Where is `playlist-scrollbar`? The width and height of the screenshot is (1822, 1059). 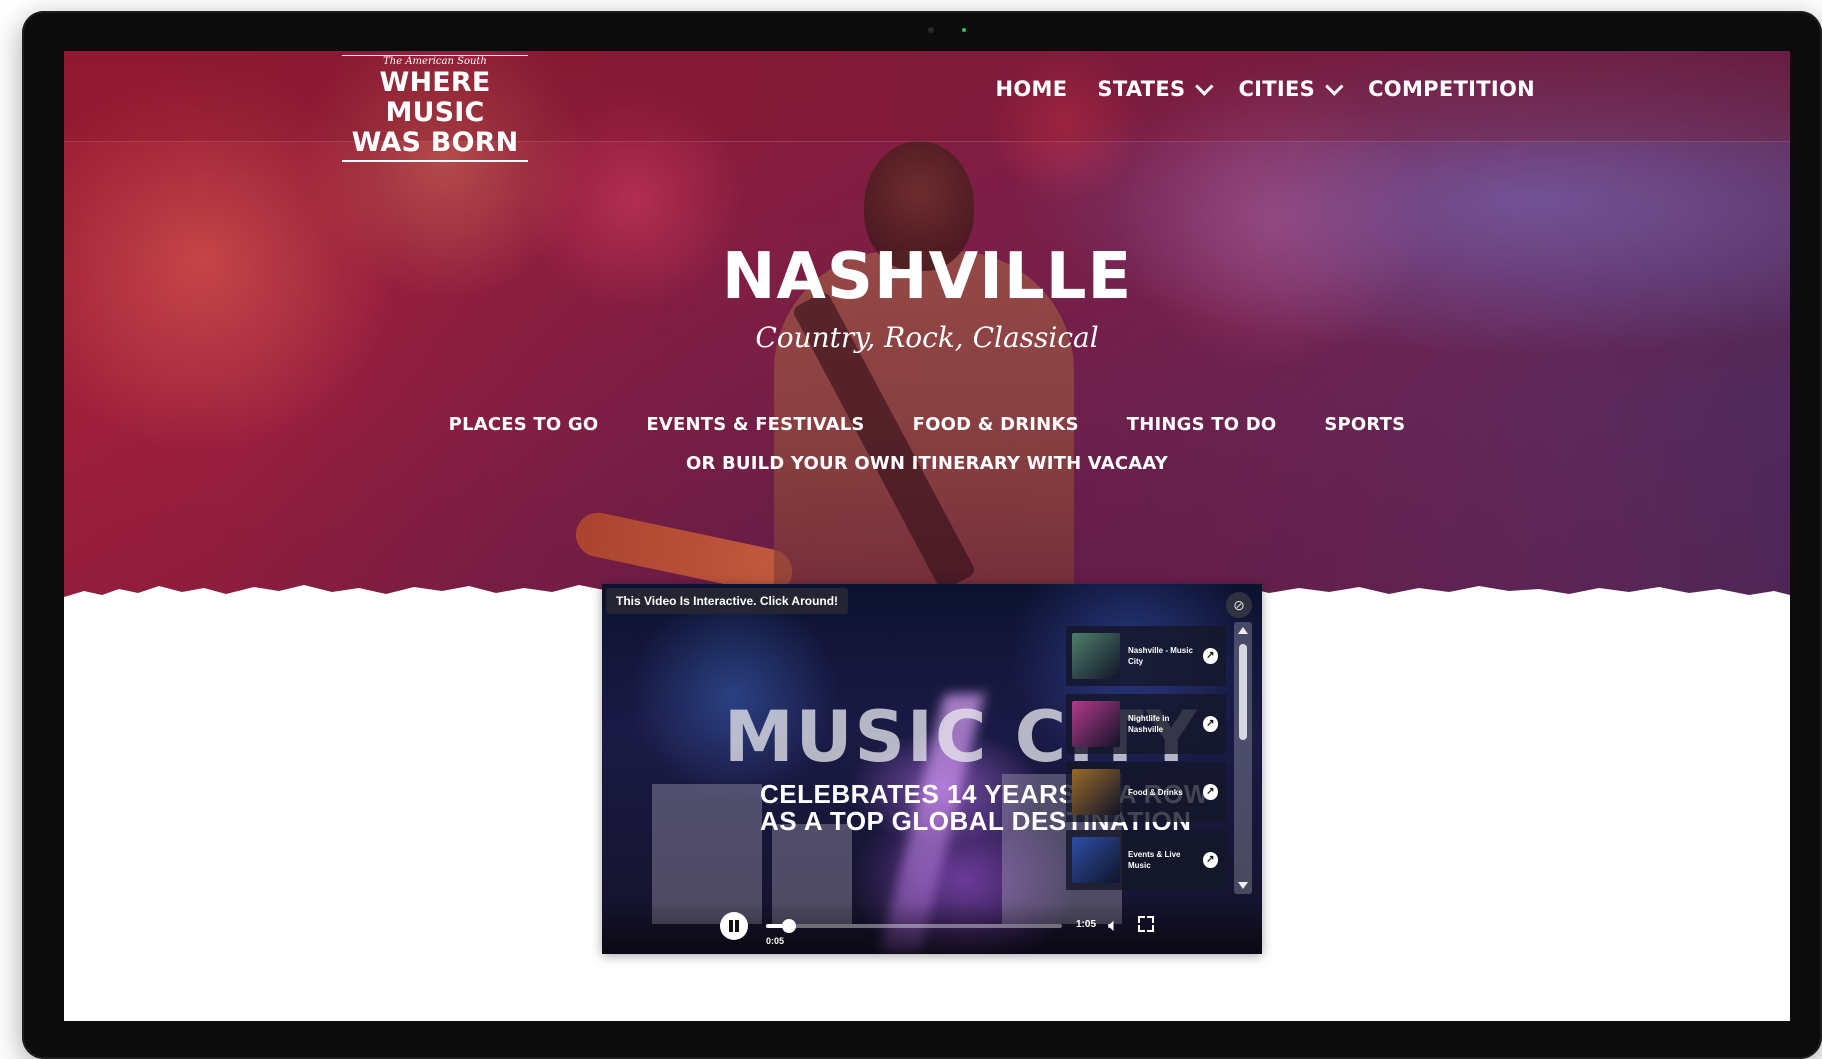 playlist-scrollbar is located at coordinates (1243, 758).